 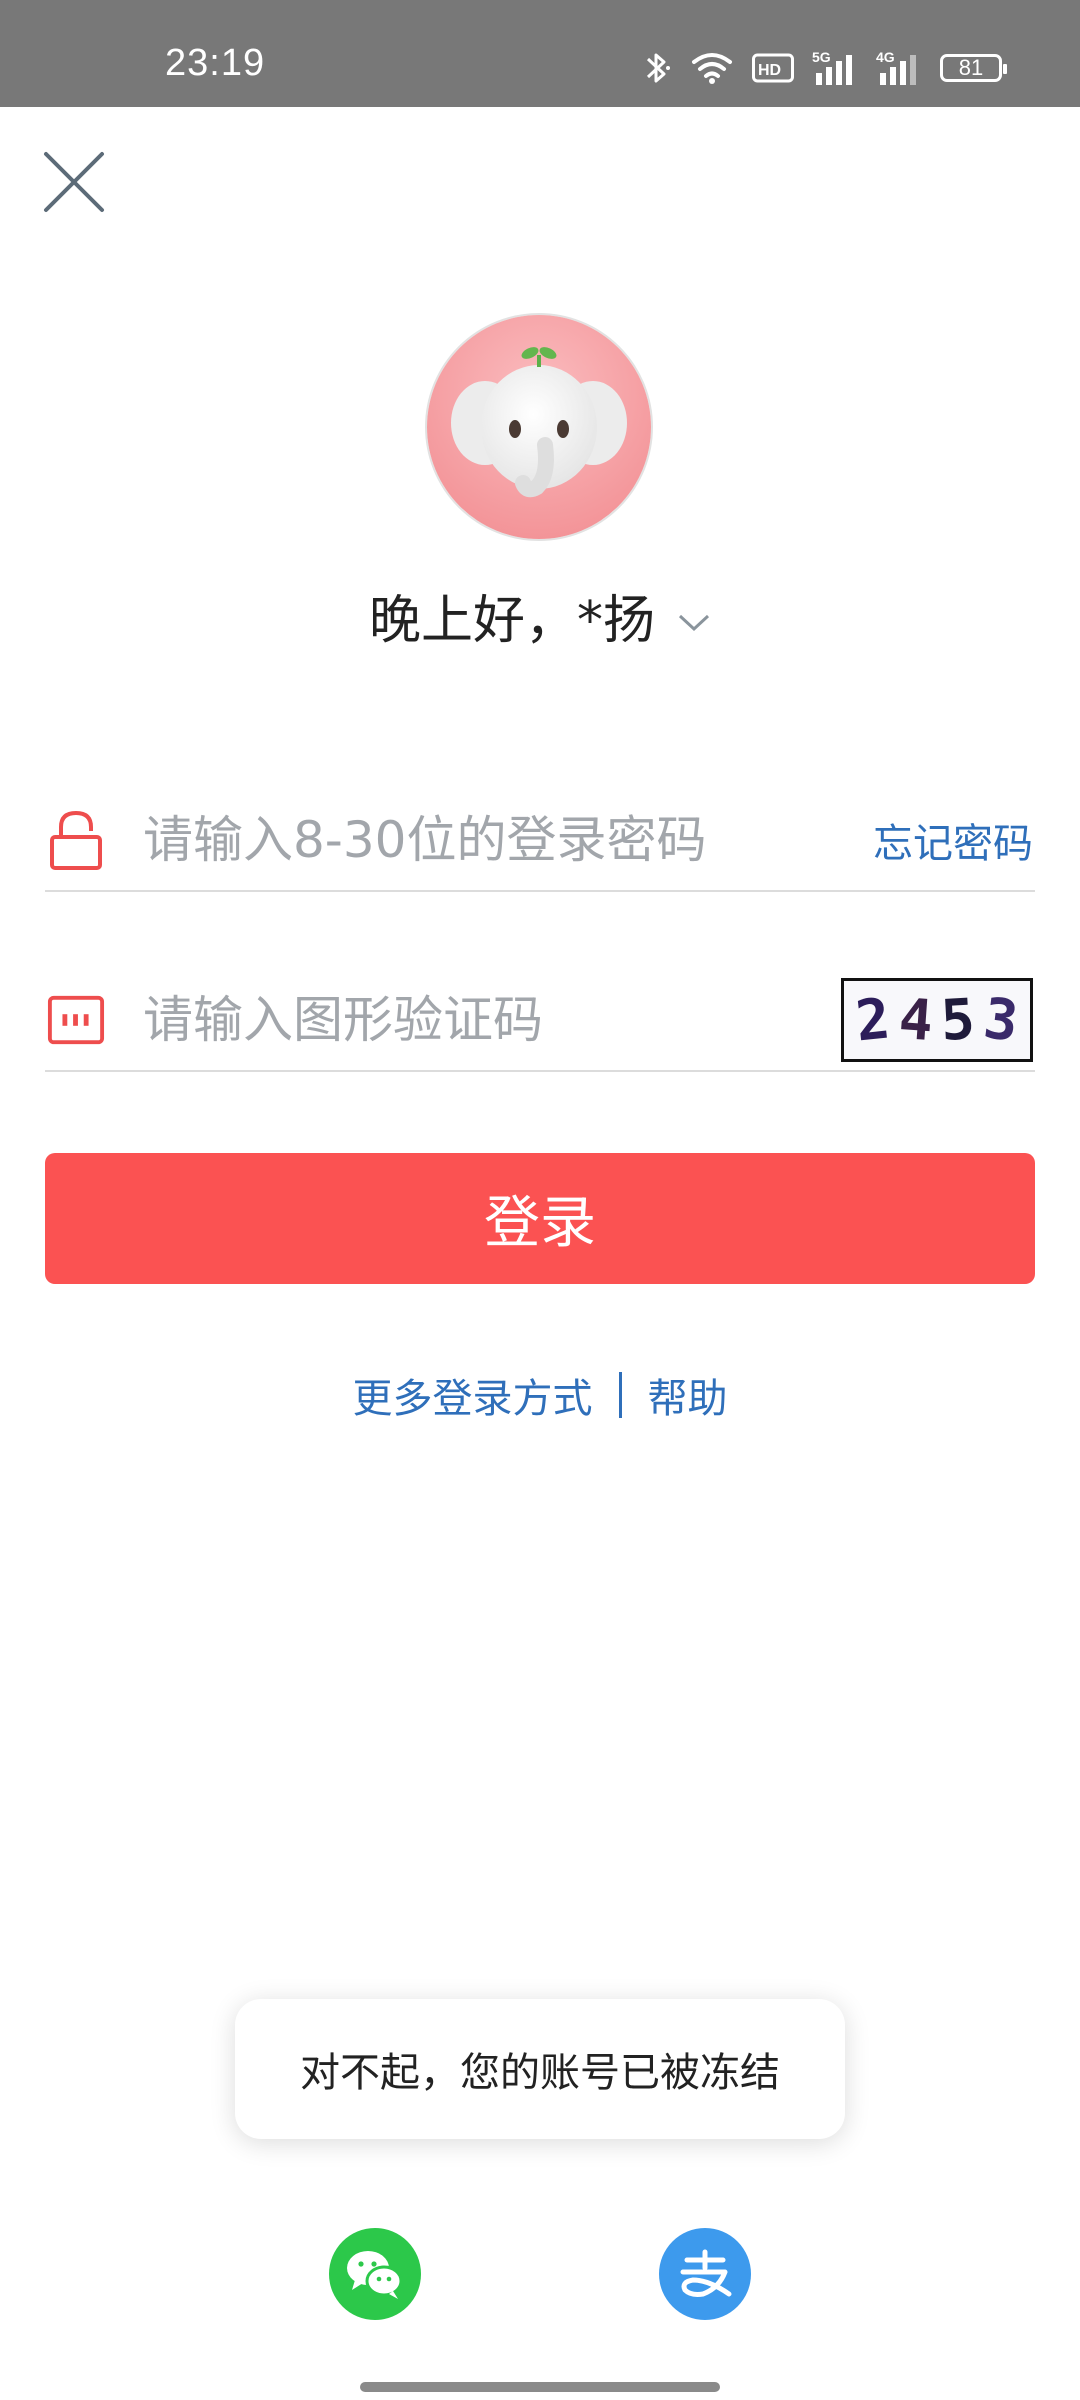 What do you see at coordinates (620, 1395) in the screenshot?
I see `link-divider` at bounding box center [620, 1395].